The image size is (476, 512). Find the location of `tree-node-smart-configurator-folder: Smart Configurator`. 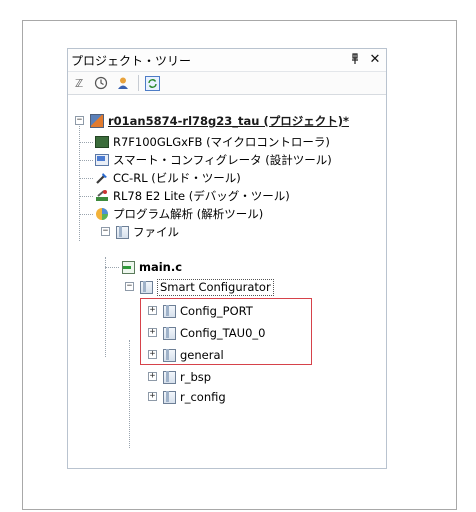

tree-node-smart-configurator-folder: Smart Configurator is located at coordinates (206, 287).